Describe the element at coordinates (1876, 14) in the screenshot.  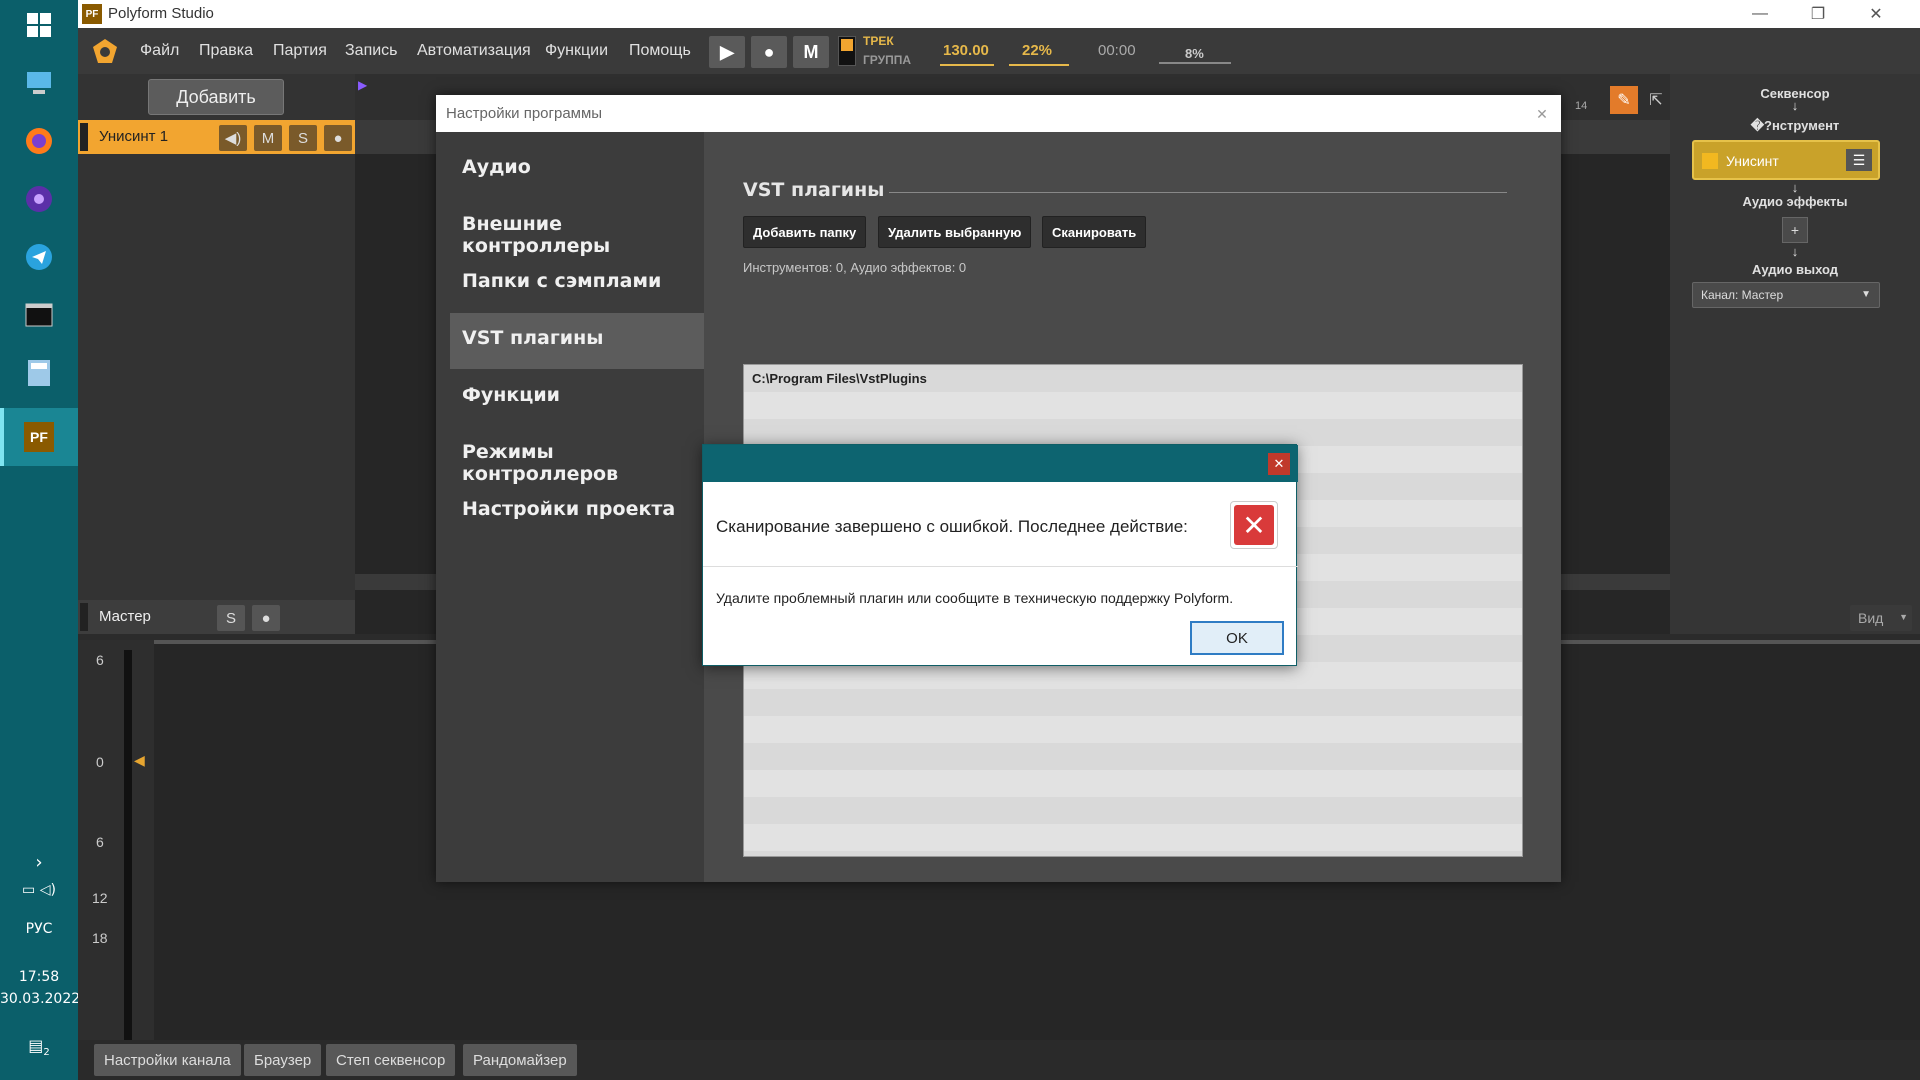
I see `close-window-icon: ✕` at that location.